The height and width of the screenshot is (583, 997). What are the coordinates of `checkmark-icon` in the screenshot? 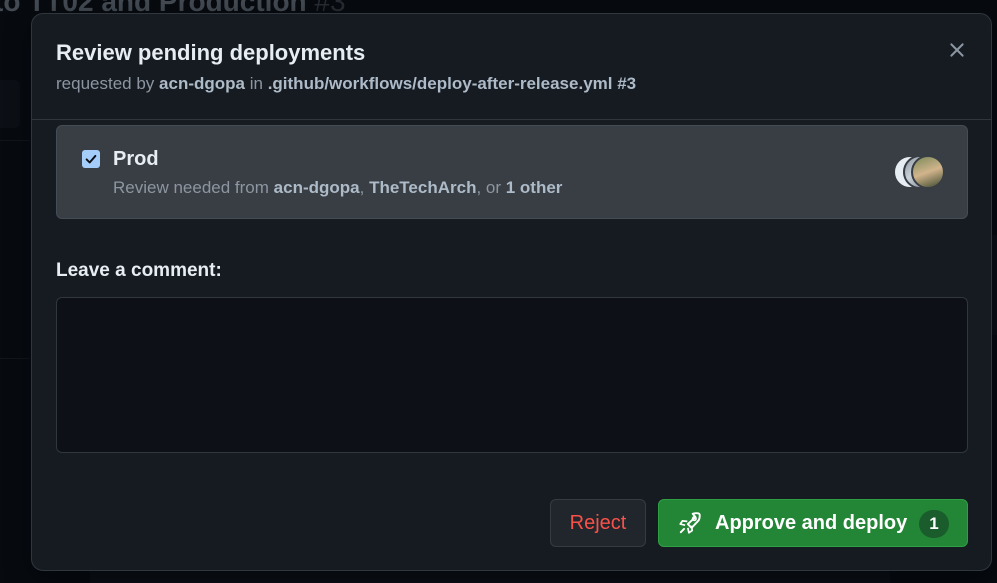 It's located at (91, 159).